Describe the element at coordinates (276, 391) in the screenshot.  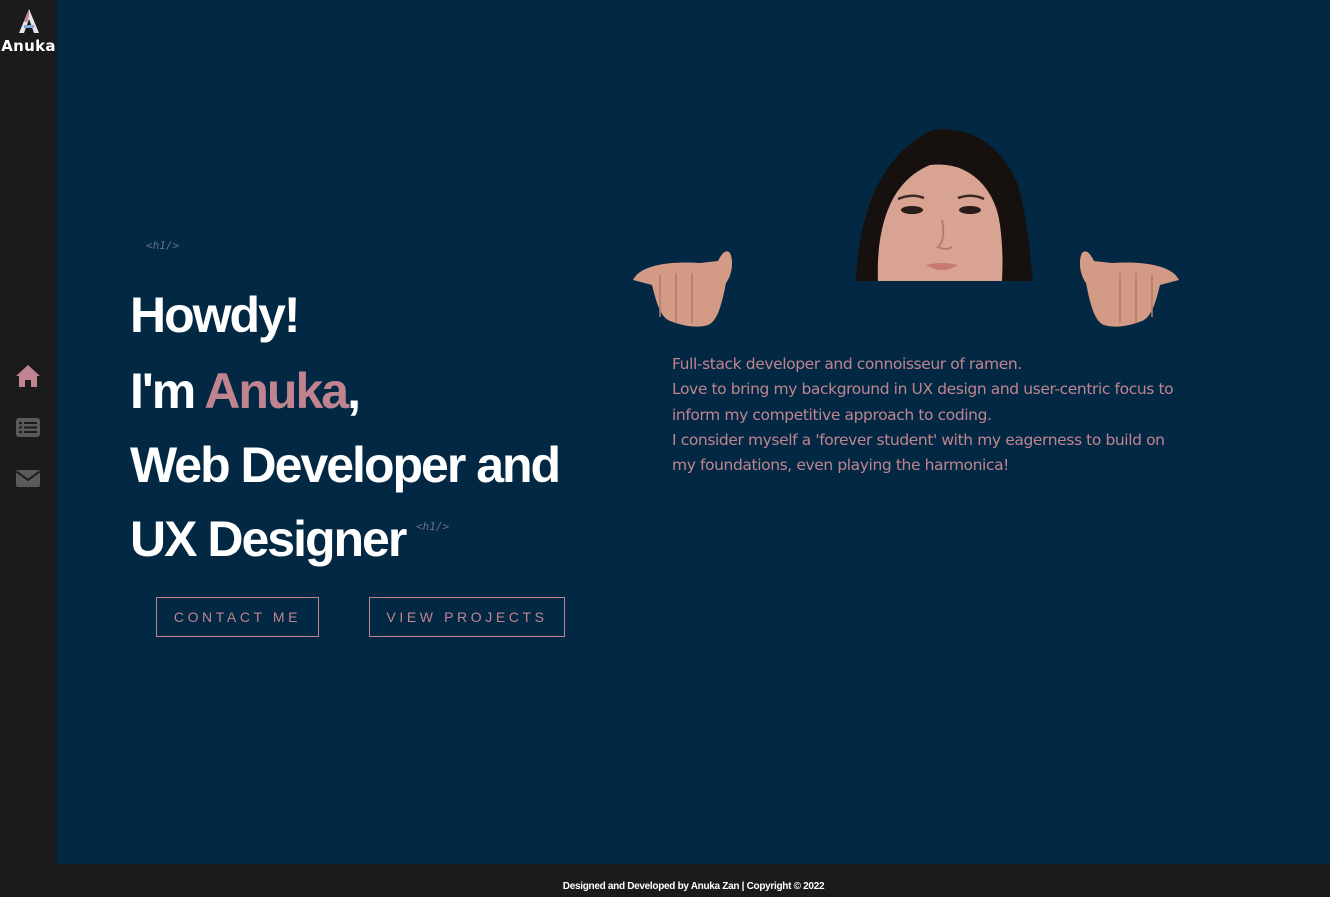
I see `heading-name: Anuka` at that location.